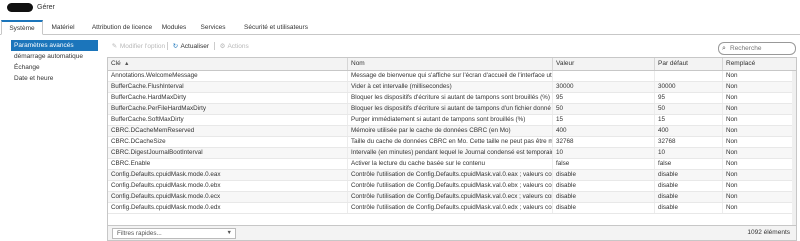 This screenshot has width=800, height=241. I want to click on refresh-button: ↻ Actualiser, so click(190, 46).